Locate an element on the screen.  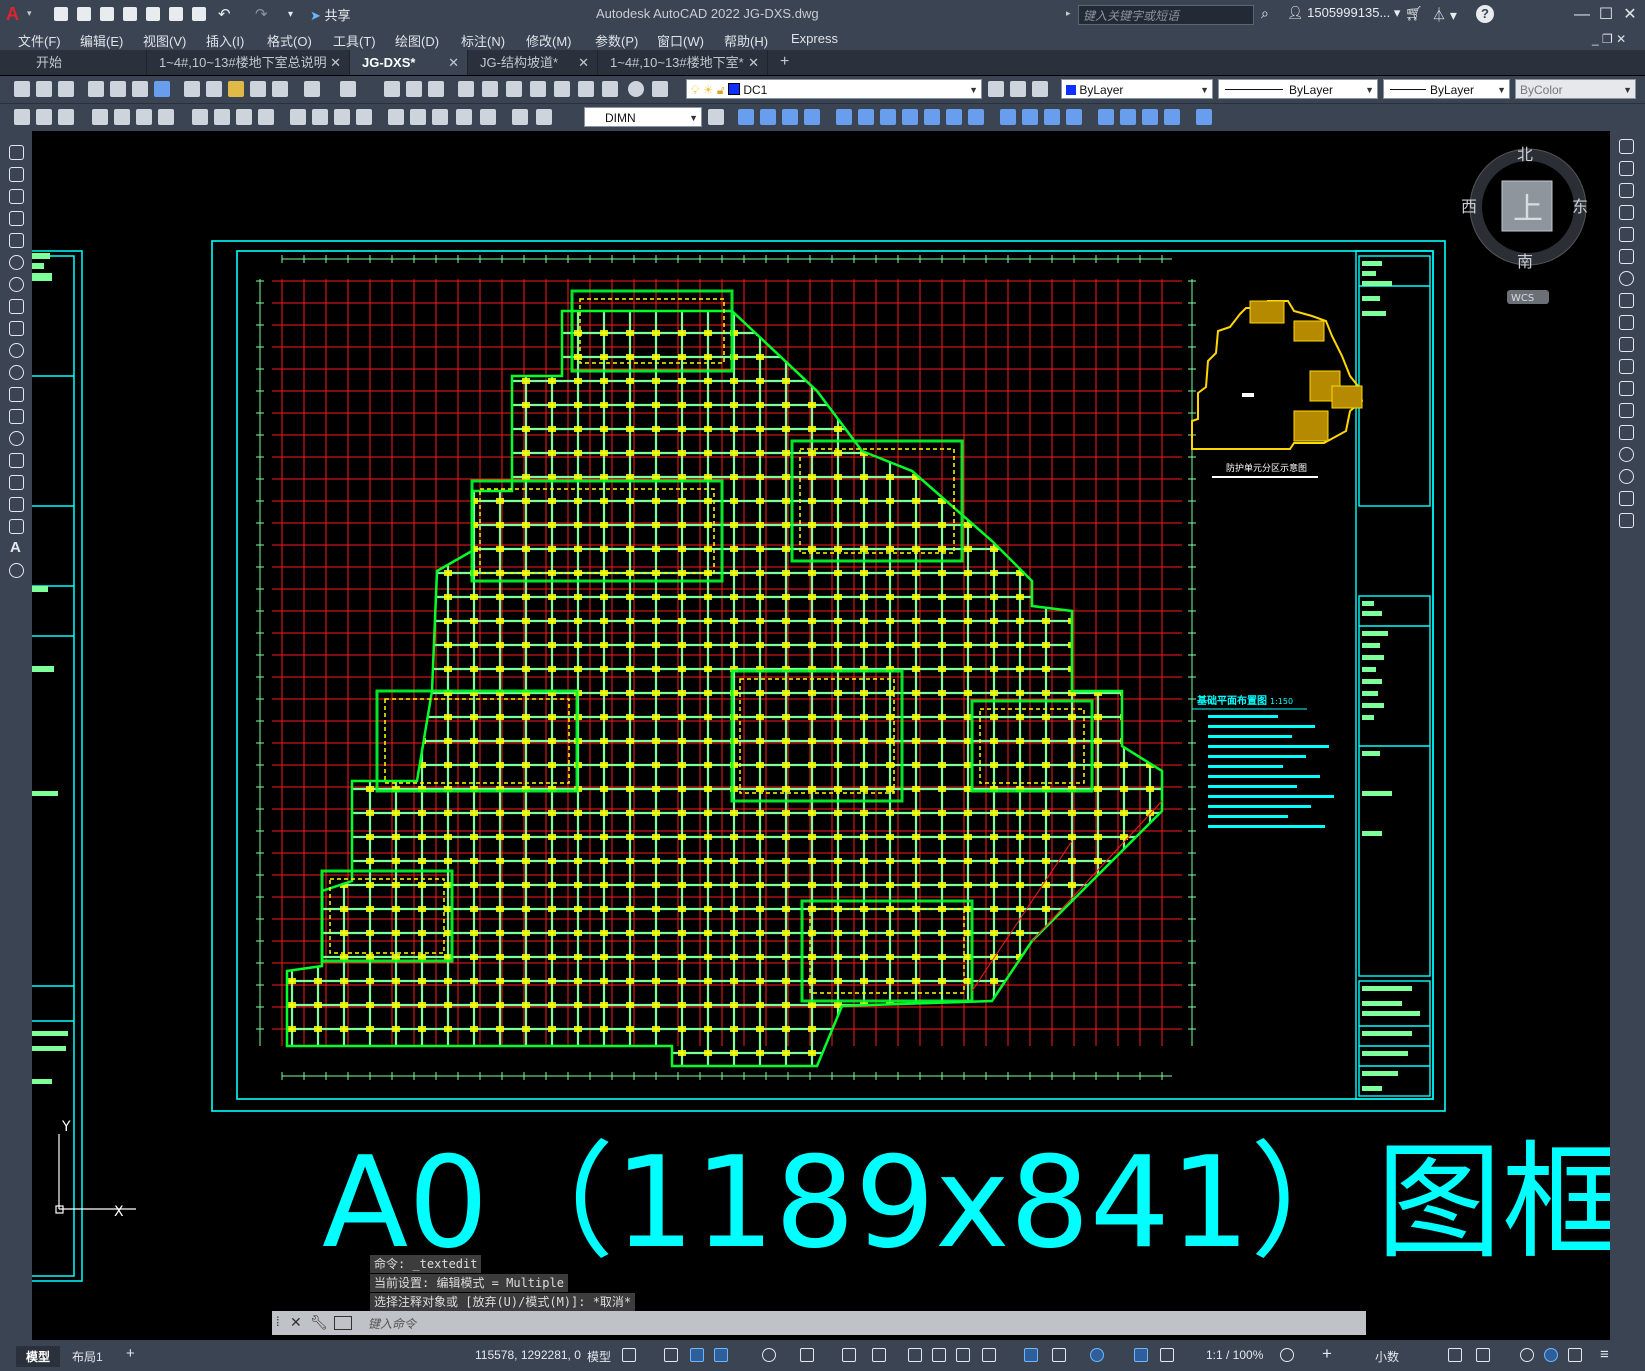
dim-update-icon is located at coordinates (488, 117).